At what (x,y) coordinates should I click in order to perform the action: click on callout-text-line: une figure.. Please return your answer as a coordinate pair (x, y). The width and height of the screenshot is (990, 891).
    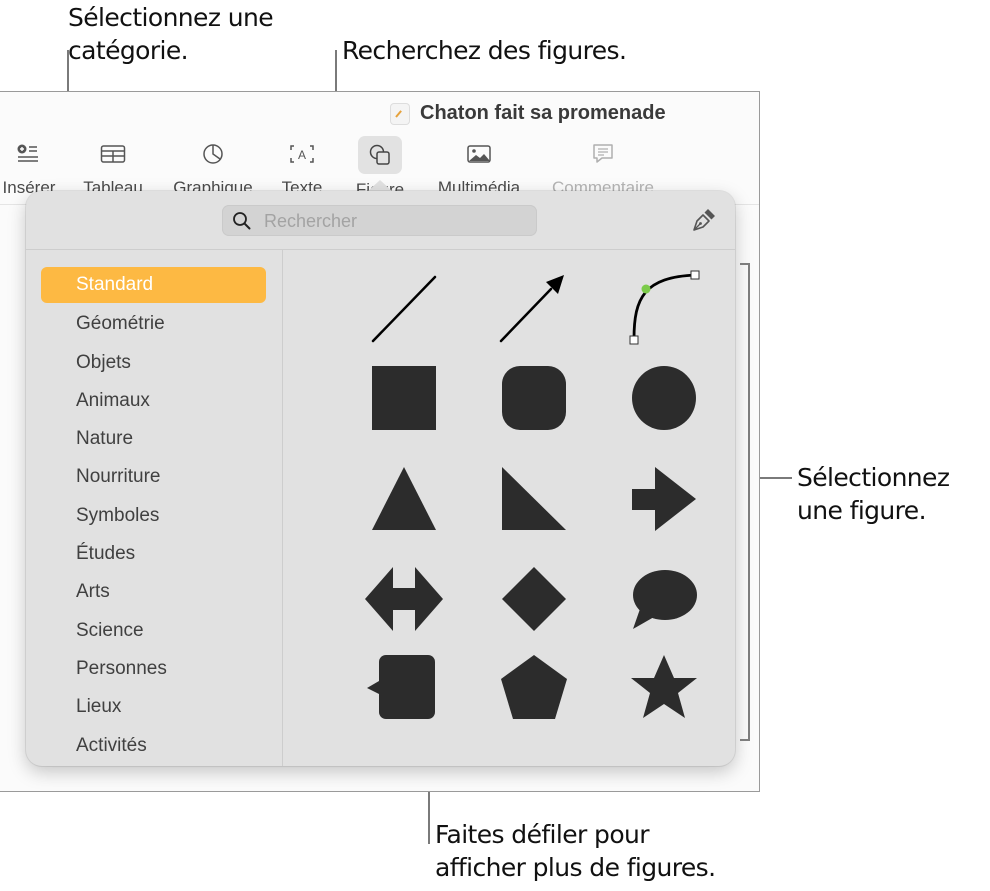
    Looking at the image, I should click on (862, 510).